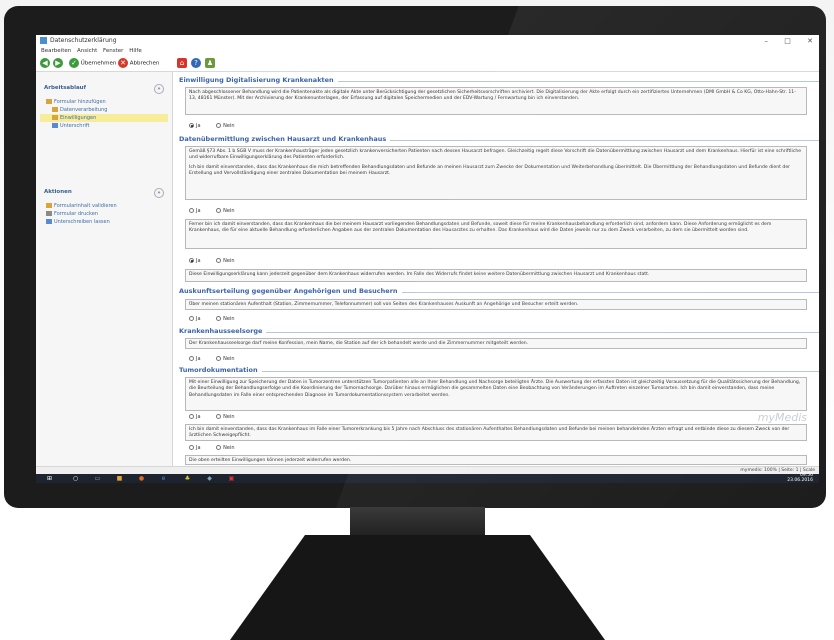 The image size is (834, 640). I want to click on start-button: ⊞, so click(49, 478).